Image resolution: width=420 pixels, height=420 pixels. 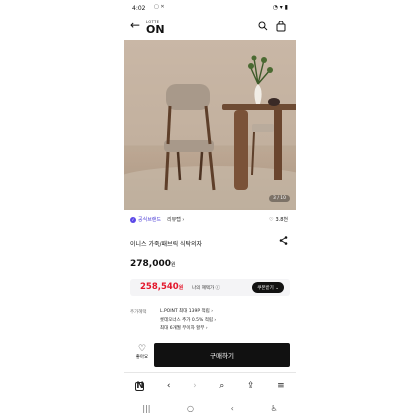 I want to click on browser-back-icon: ‹, so click(x=169, y=386).